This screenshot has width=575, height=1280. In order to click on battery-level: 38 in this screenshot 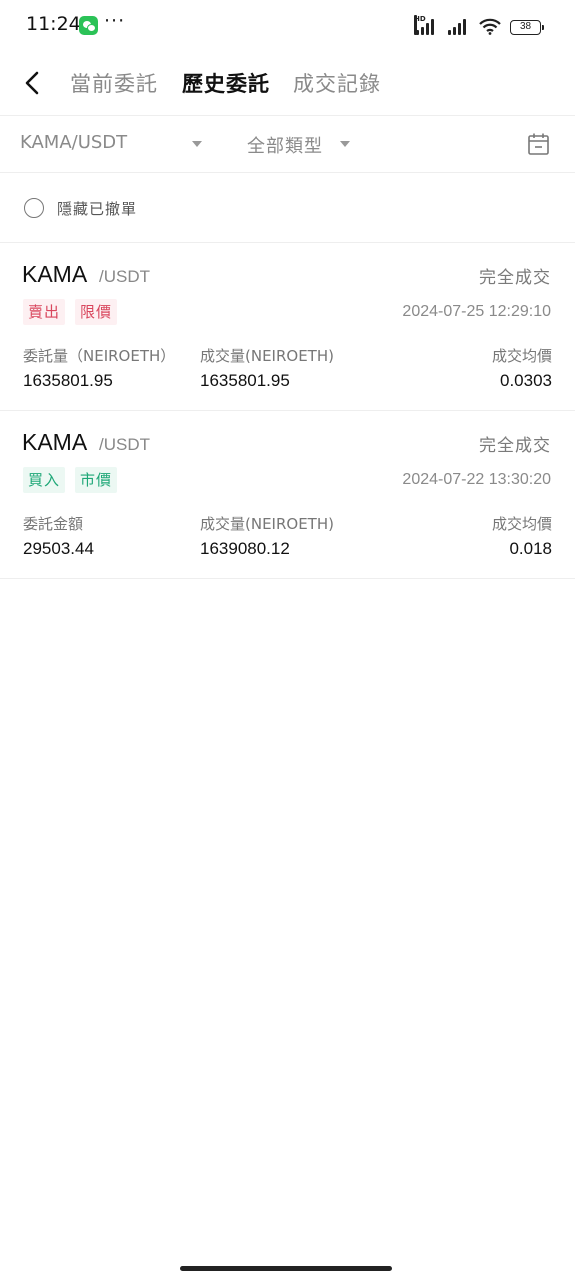, I will do `click(525, 26)`.